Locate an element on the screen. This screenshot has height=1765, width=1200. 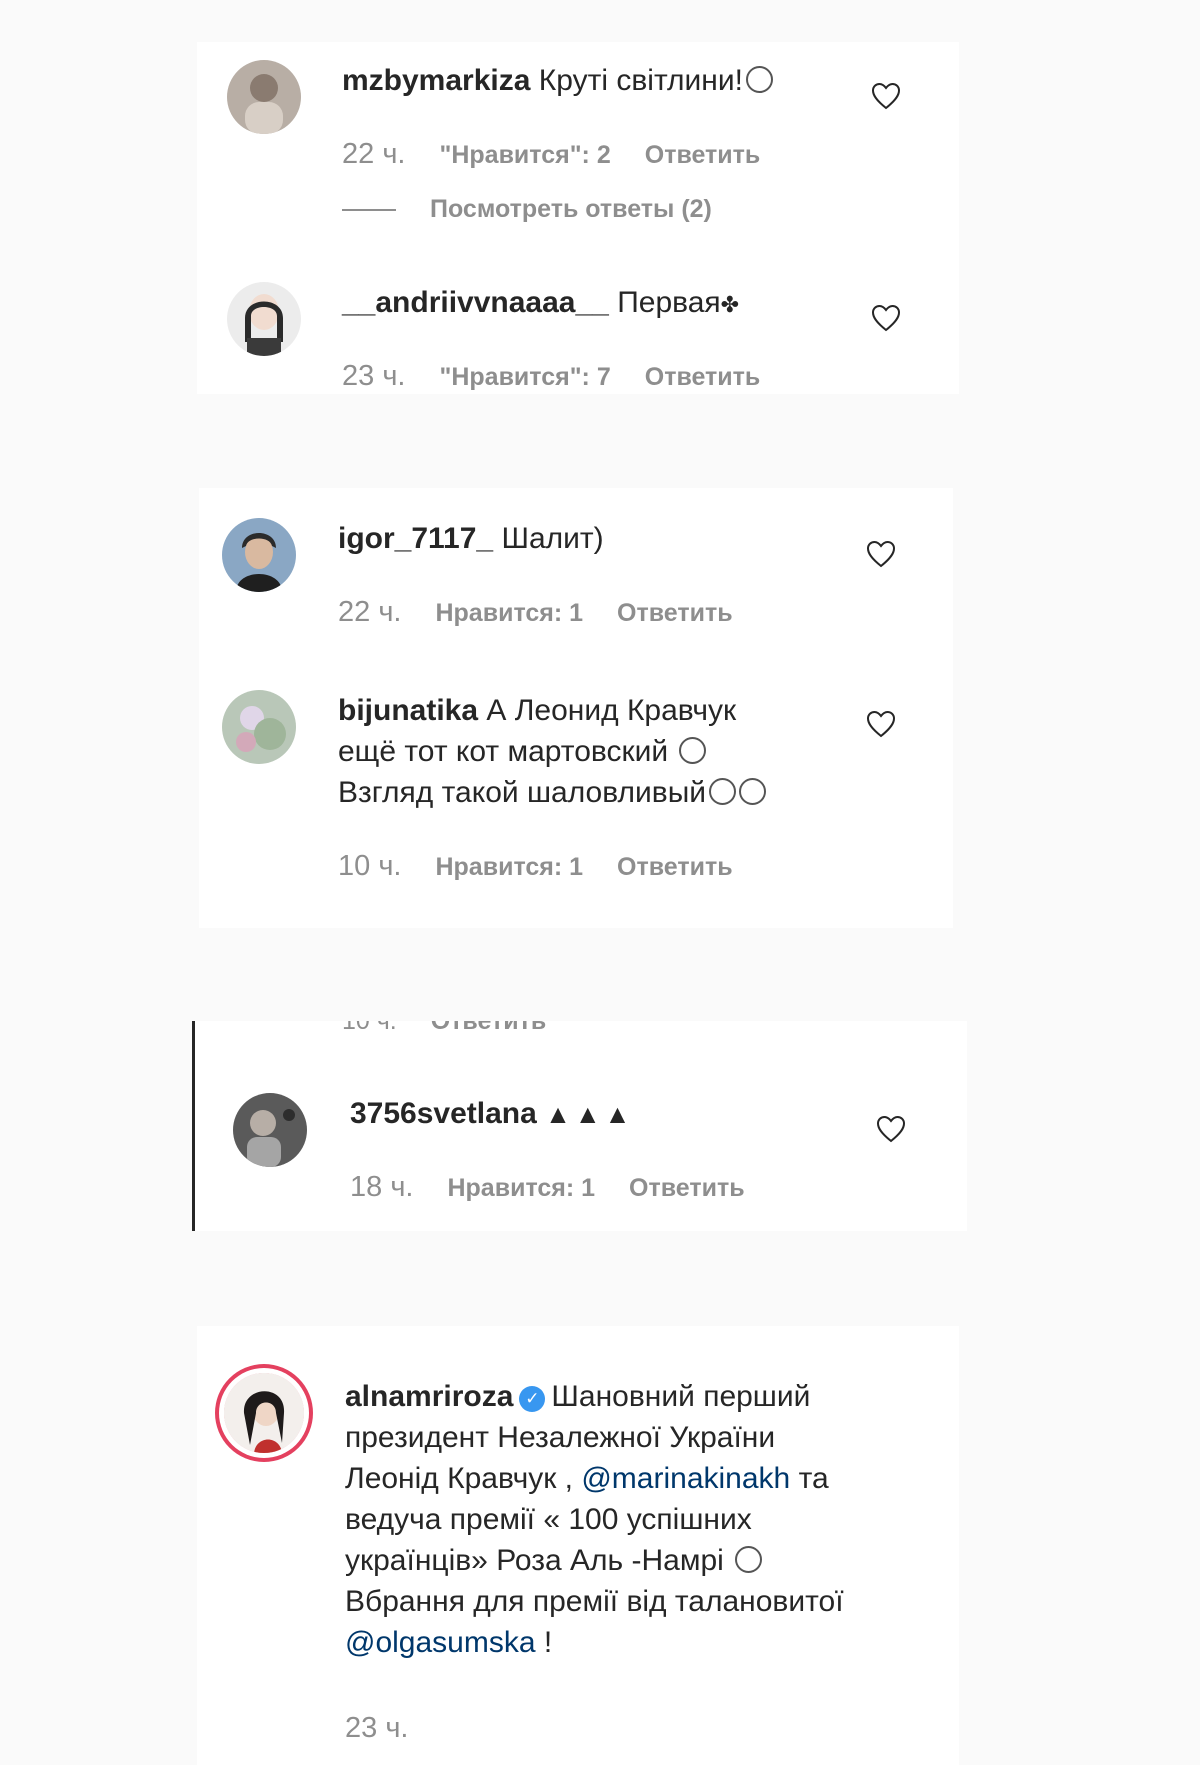
comment-meta: 18 ч. Нравится: 1 Ответить is located at coordinates (547, 1187).